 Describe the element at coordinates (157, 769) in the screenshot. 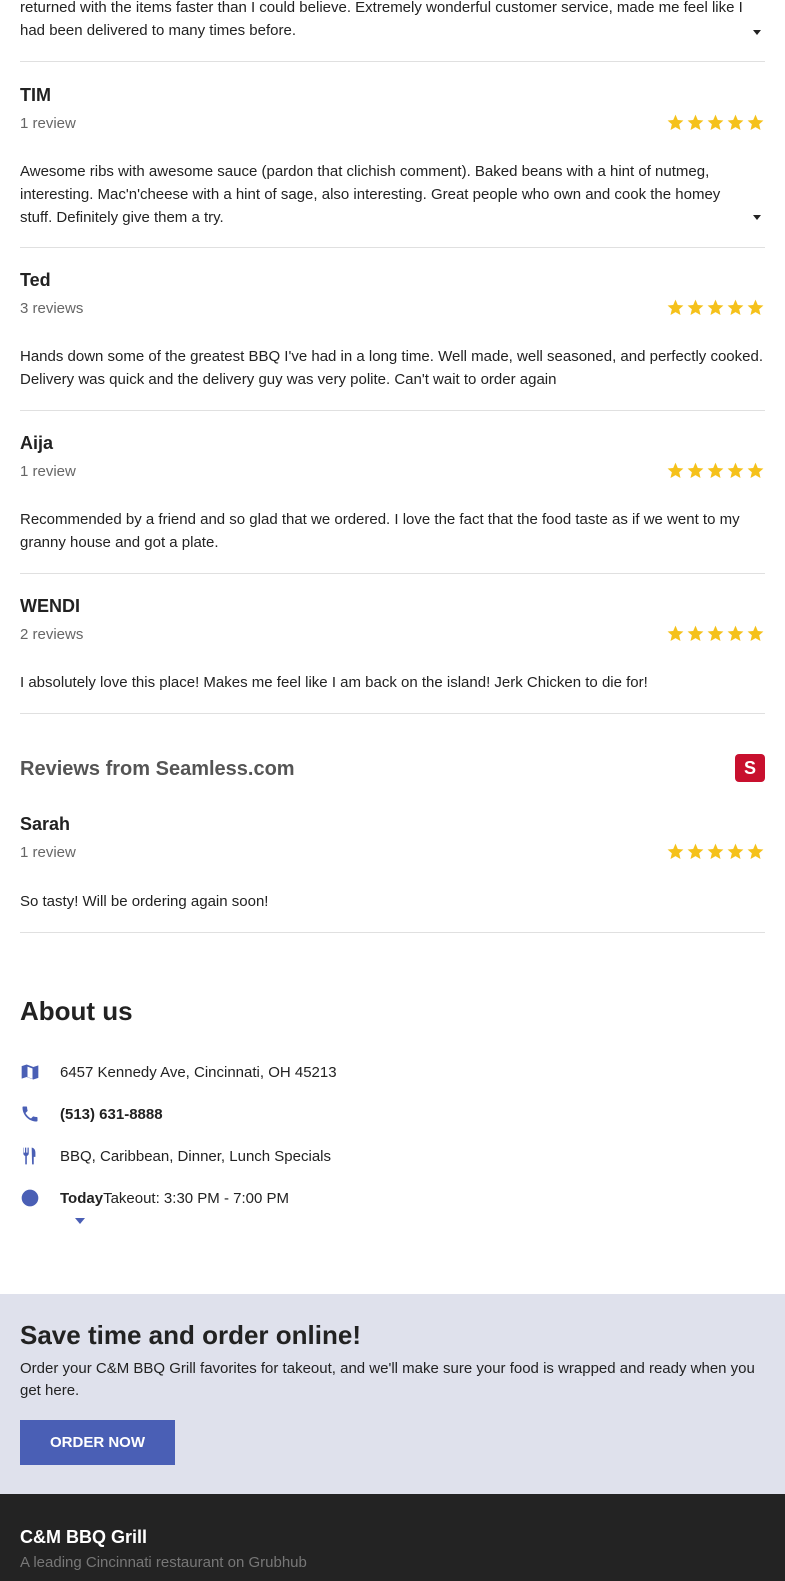

I see `seamless-reviews-title: Reviews from Seamless.com` at that location.